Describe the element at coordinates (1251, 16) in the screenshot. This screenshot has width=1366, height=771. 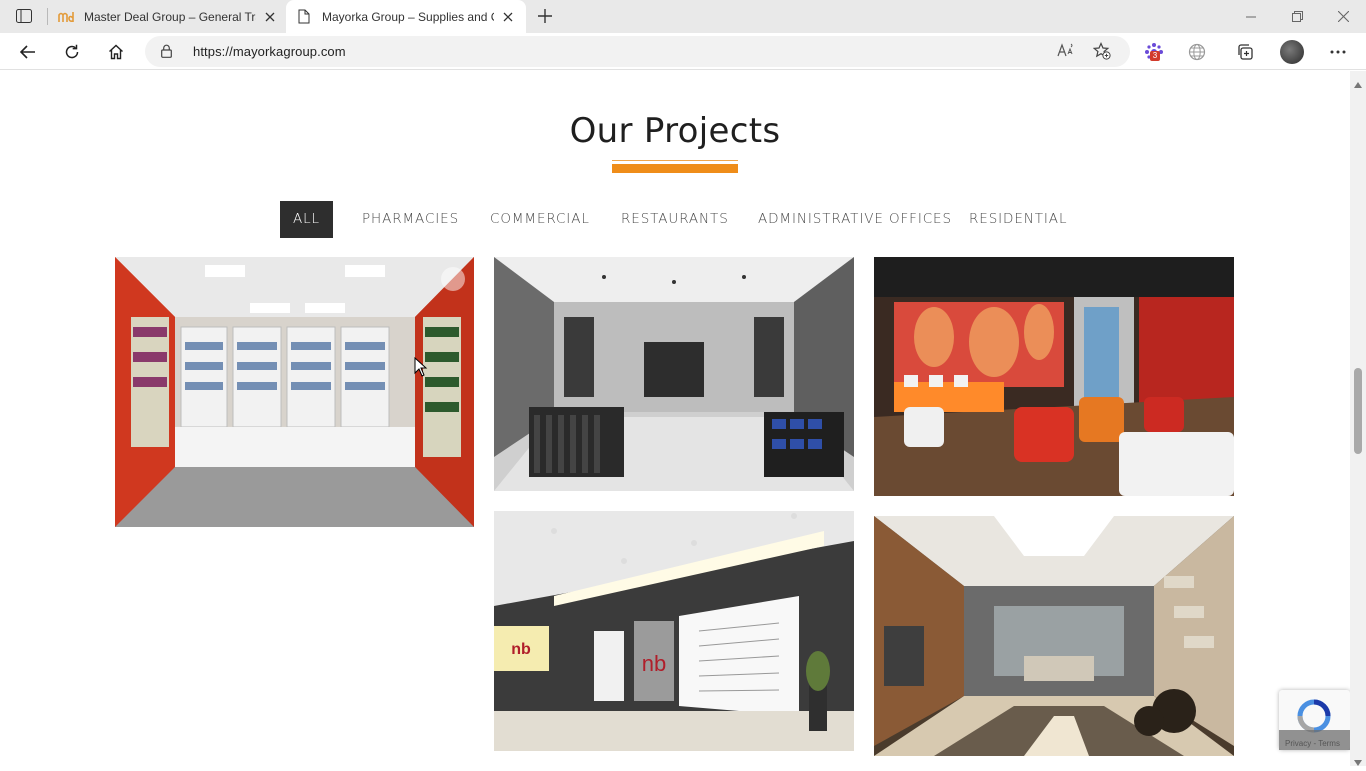
I see `minimize-icon` at that location.